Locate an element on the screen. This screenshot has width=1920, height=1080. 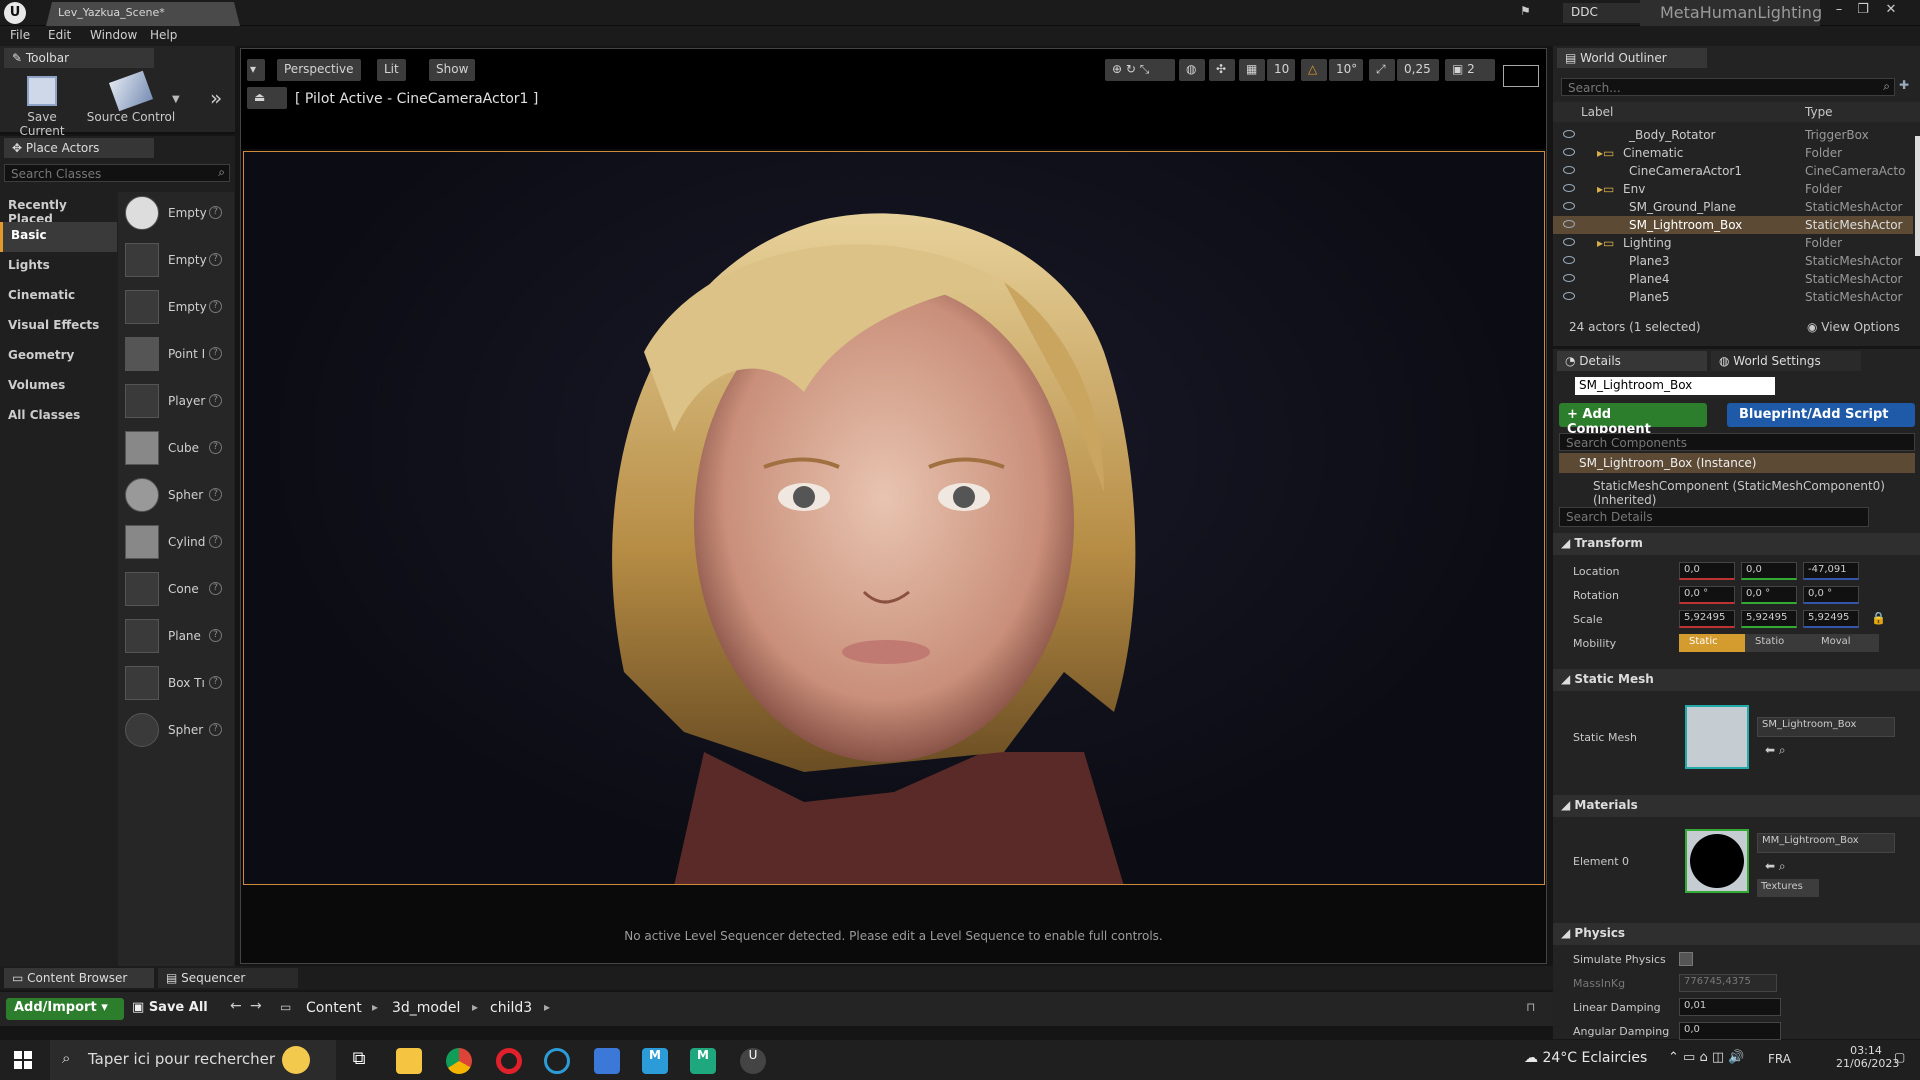
lit-button: Lit is located at coordinates (391, 70).